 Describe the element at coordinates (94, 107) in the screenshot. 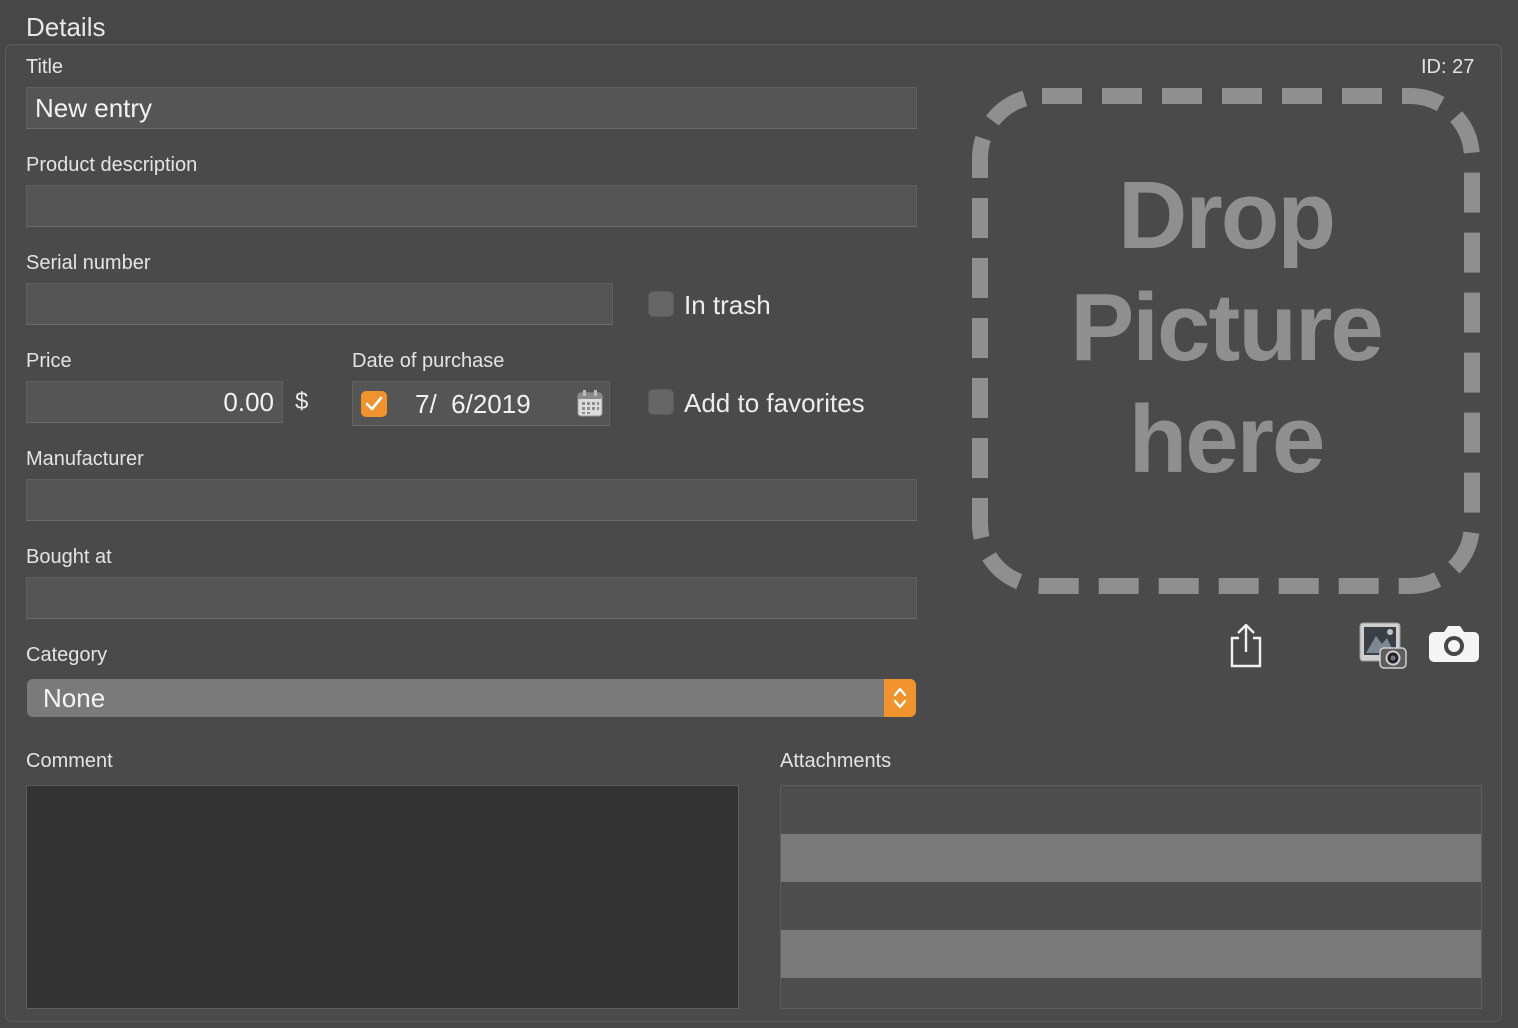

I see `title-field-value: New entry` at that location.